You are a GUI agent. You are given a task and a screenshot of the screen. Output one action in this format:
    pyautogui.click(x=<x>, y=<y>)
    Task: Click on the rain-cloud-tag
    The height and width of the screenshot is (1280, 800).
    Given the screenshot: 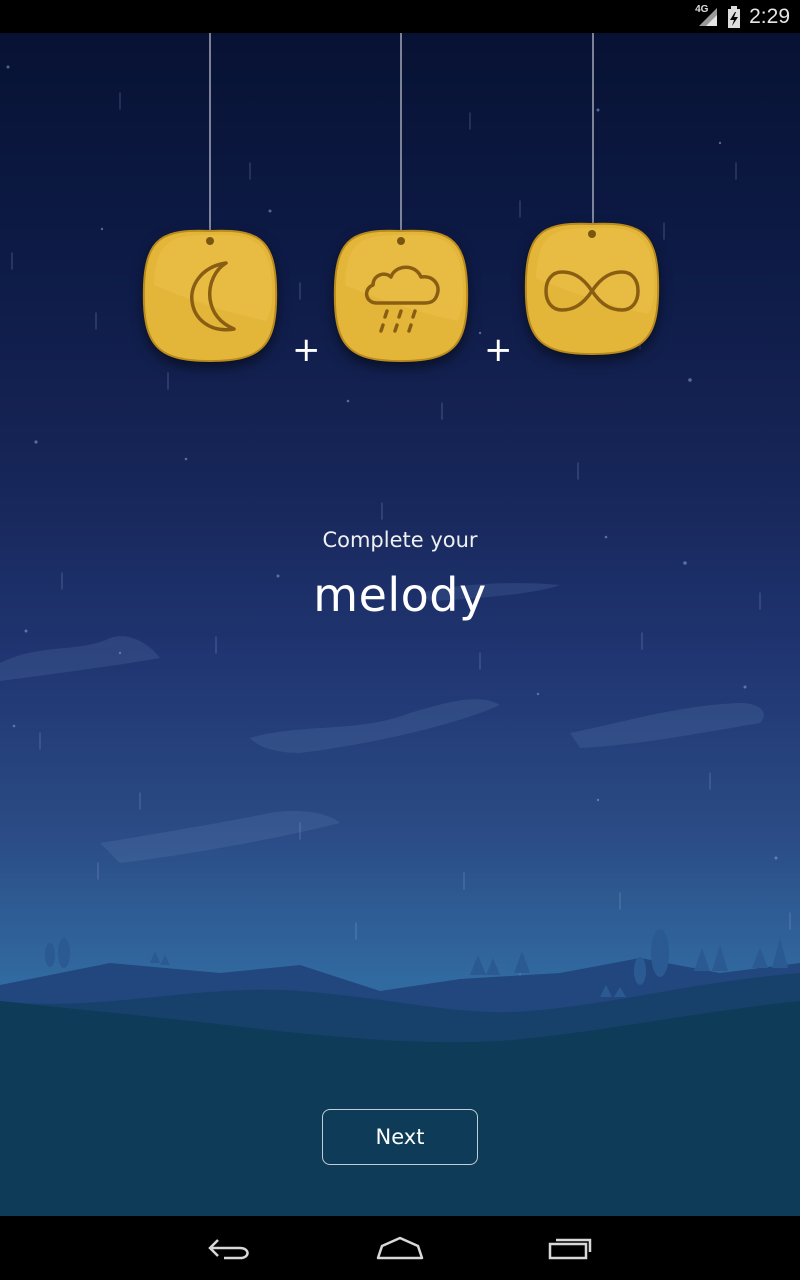 What is the action you would take?
    pyautogui.click(x=401, y=295)
    